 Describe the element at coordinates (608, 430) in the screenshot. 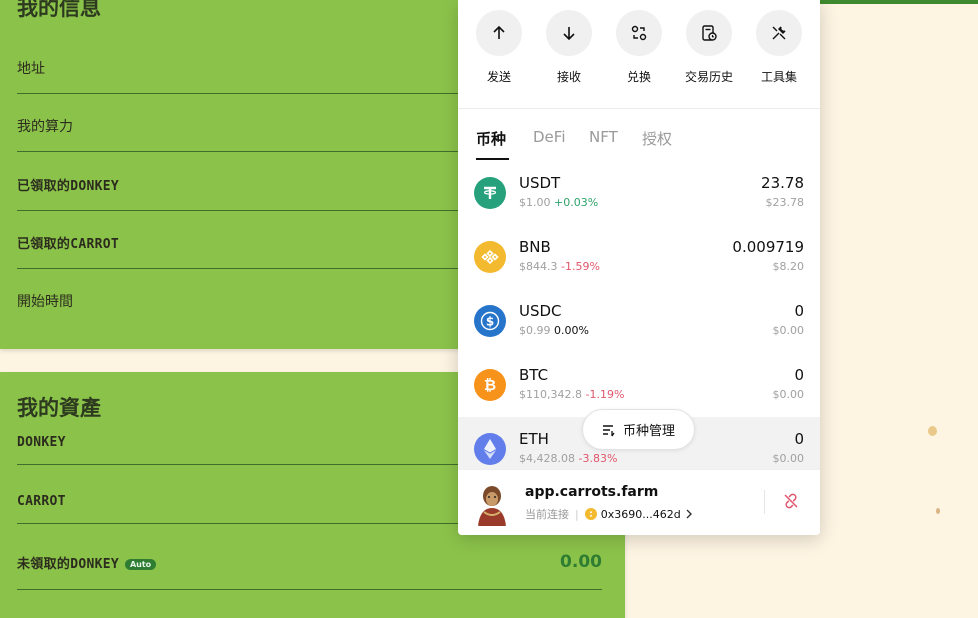

I see `list-settings-icon` at that location.